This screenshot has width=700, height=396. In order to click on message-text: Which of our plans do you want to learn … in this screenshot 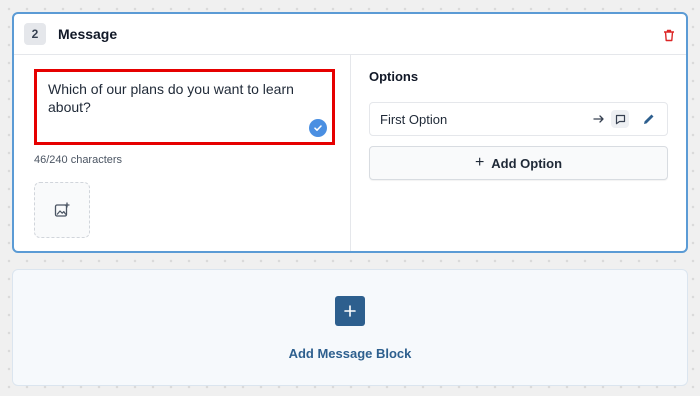, I will do `click(171, 98)`.